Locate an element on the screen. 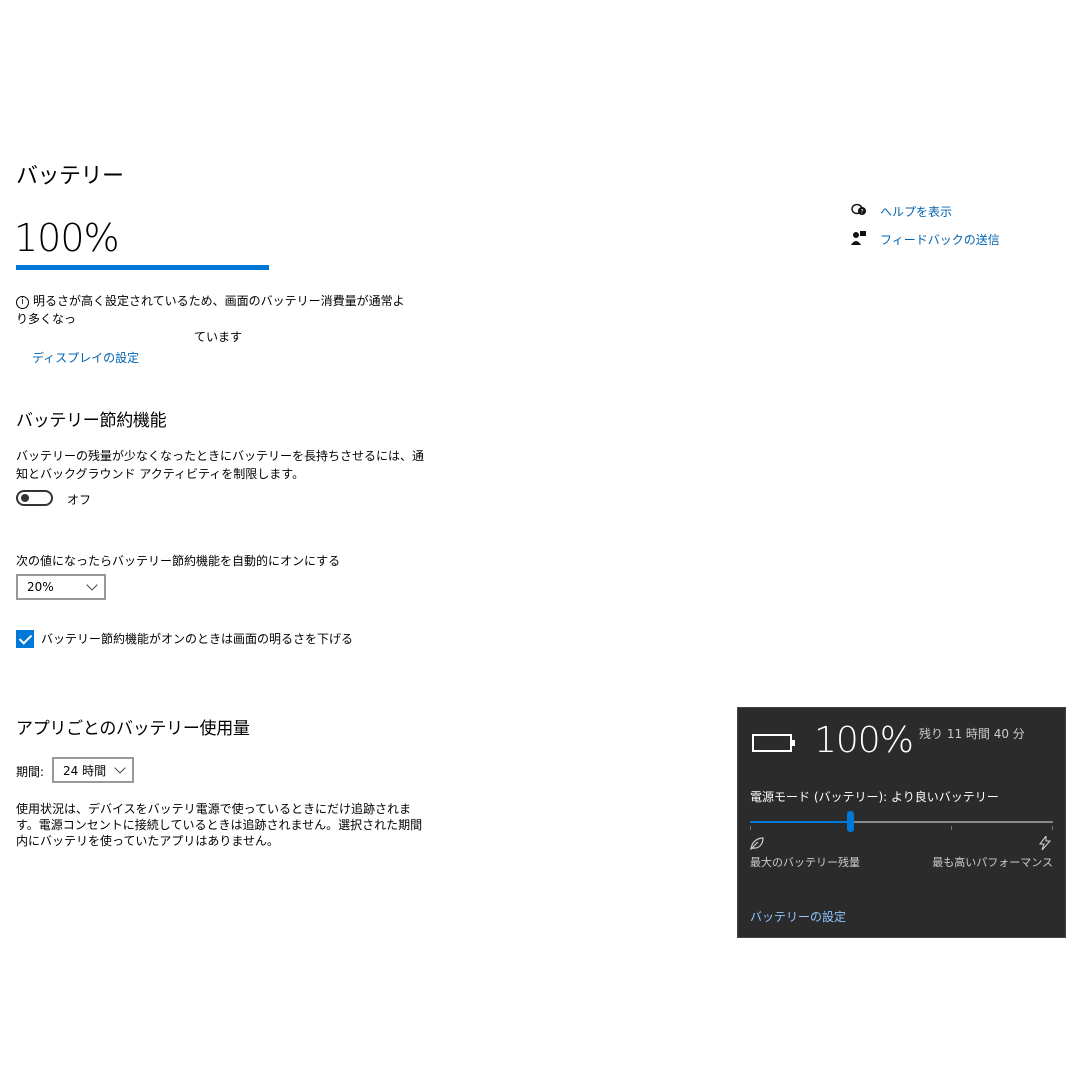  help-link: ヘルプを表示 is located at coordinates (916, 211).